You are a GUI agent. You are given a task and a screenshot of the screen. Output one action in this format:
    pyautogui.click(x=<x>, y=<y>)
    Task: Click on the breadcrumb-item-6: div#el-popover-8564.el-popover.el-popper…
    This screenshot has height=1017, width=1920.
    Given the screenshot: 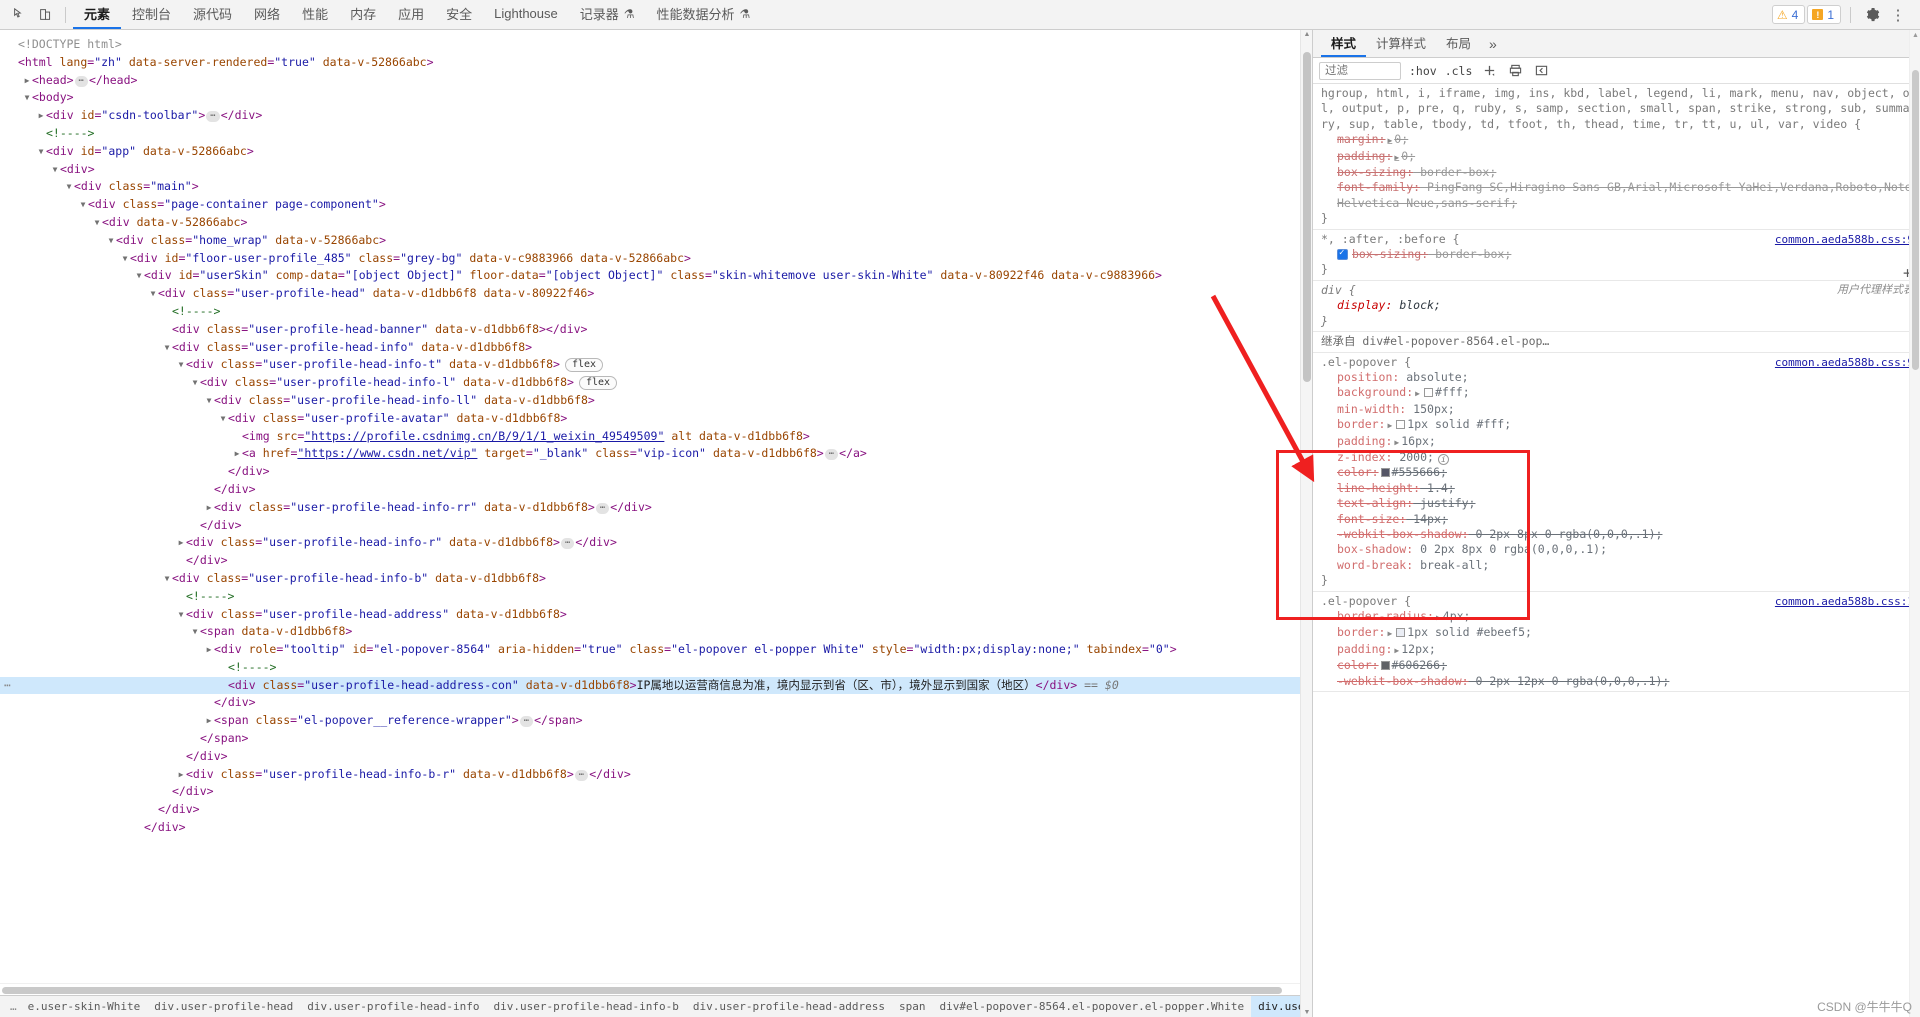 What is the action you would take?
    pyautogui.click(x=1091, y=1006)
    